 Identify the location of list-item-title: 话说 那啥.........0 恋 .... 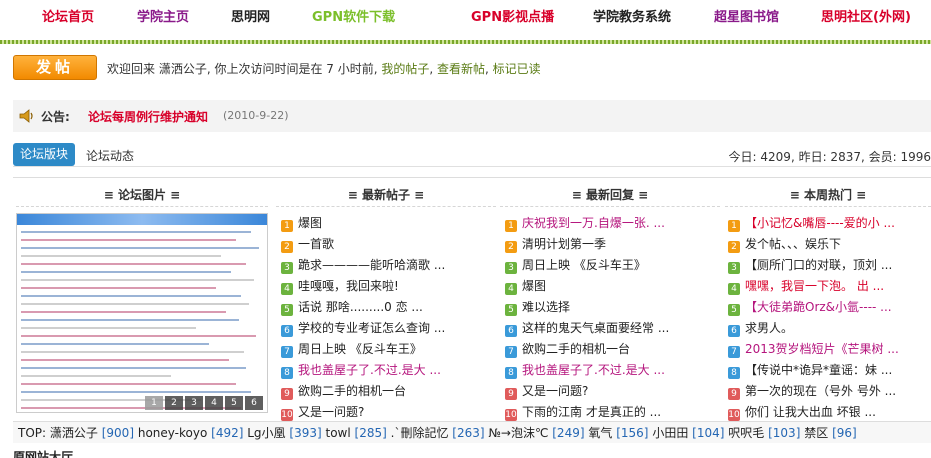
(360, 307).